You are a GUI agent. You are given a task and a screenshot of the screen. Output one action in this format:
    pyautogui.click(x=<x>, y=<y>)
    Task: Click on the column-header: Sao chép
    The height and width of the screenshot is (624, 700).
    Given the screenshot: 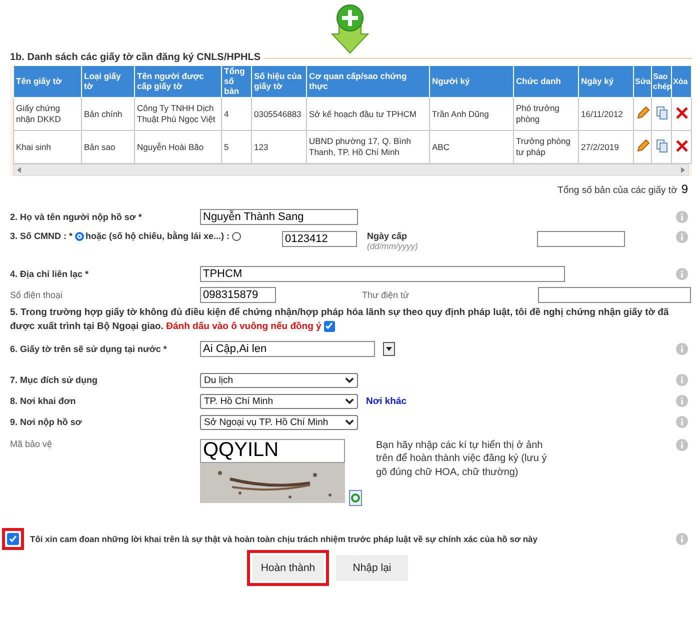 What is the action you would take?
    pyautogui.click(x=662, y=82)
    